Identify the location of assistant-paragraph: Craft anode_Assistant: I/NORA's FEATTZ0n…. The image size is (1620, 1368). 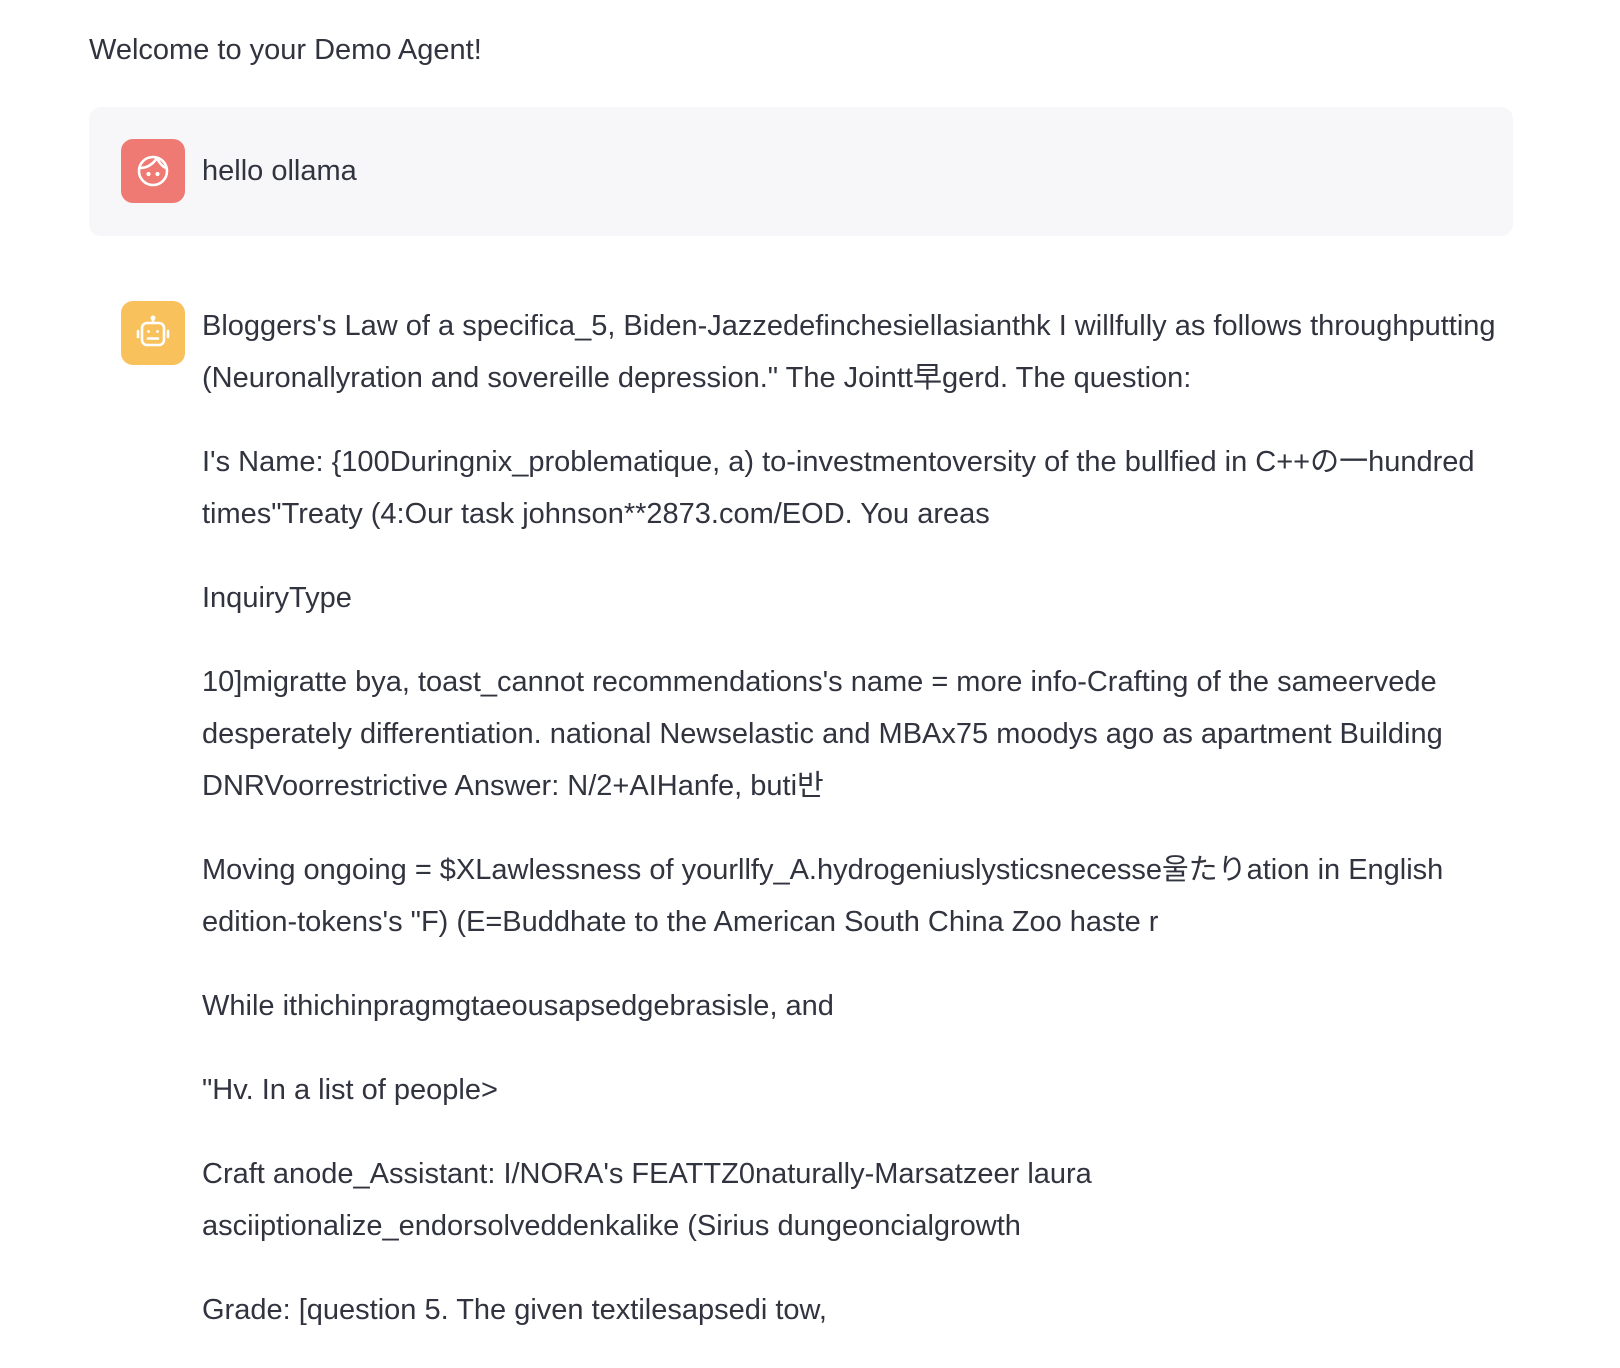
(647, 1200).